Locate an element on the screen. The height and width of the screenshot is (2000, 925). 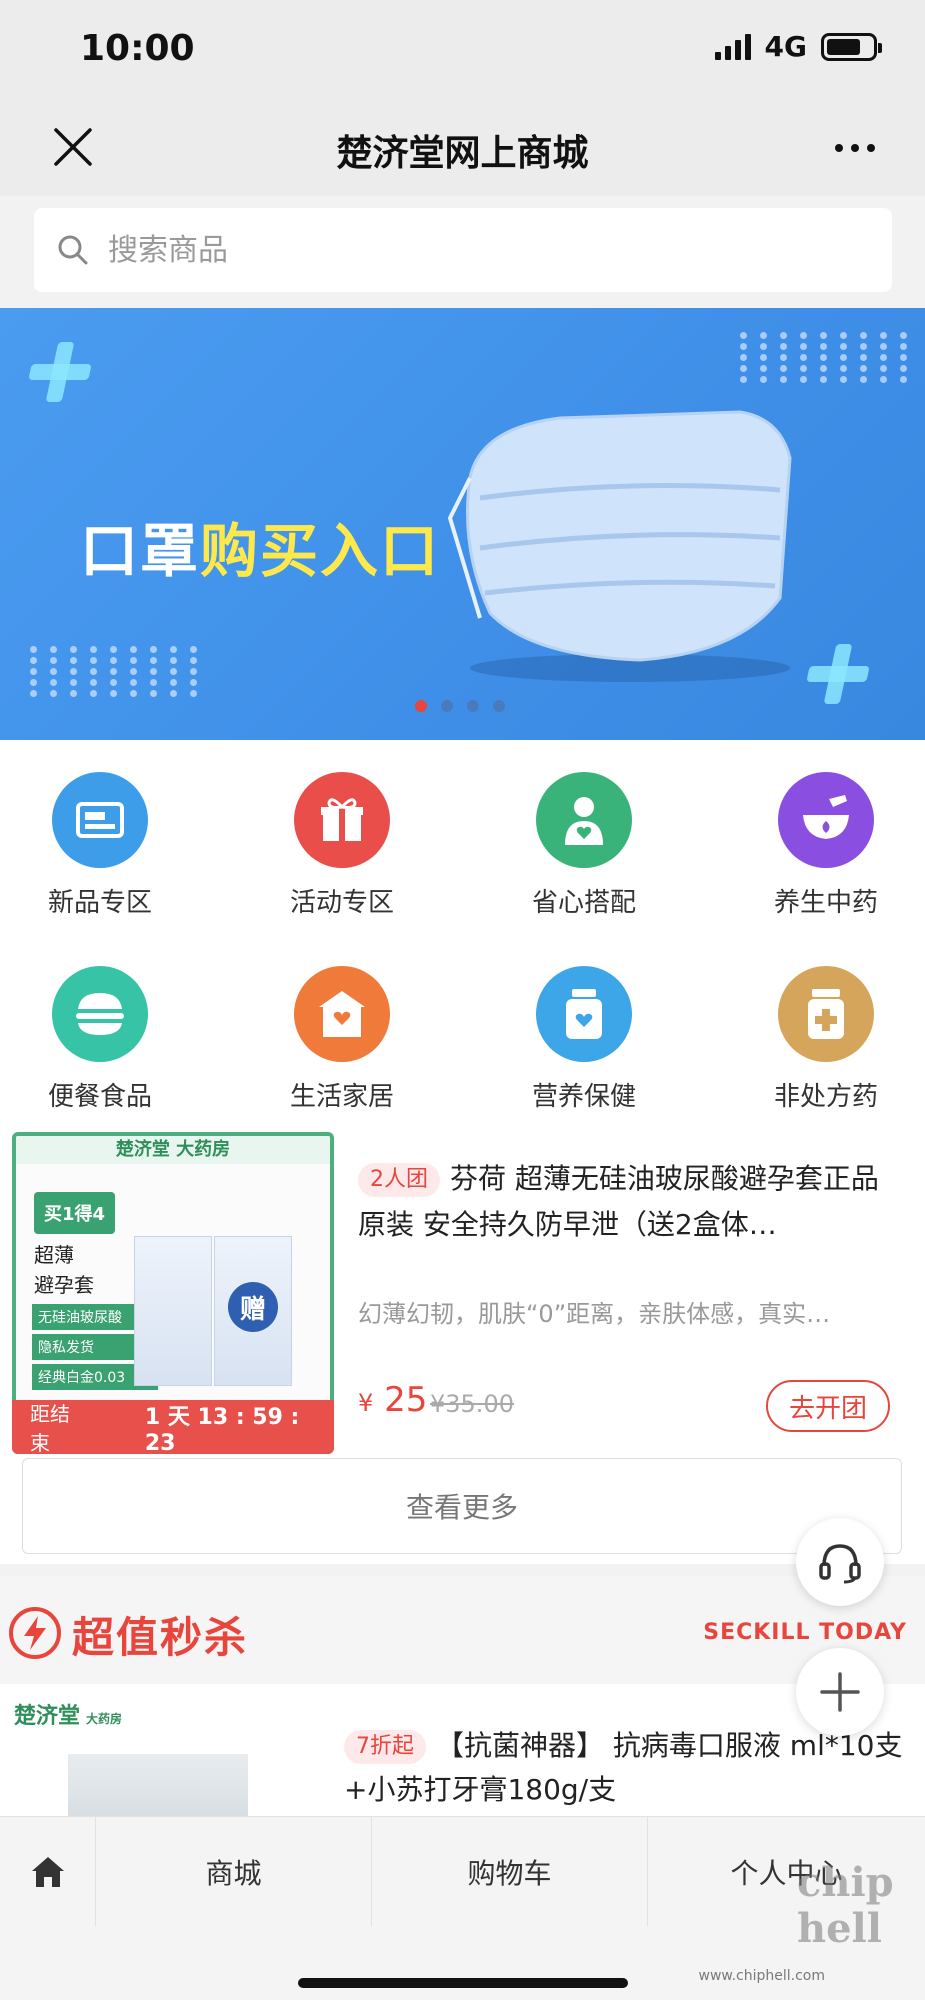
search-box is located at coordinates (463, 250).